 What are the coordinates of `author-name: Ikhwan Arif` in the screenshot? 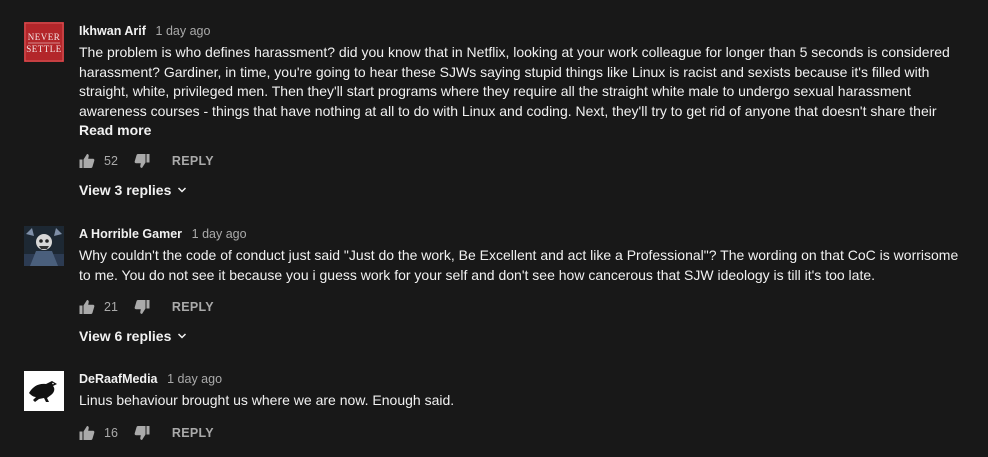 It's located at (112, 31).